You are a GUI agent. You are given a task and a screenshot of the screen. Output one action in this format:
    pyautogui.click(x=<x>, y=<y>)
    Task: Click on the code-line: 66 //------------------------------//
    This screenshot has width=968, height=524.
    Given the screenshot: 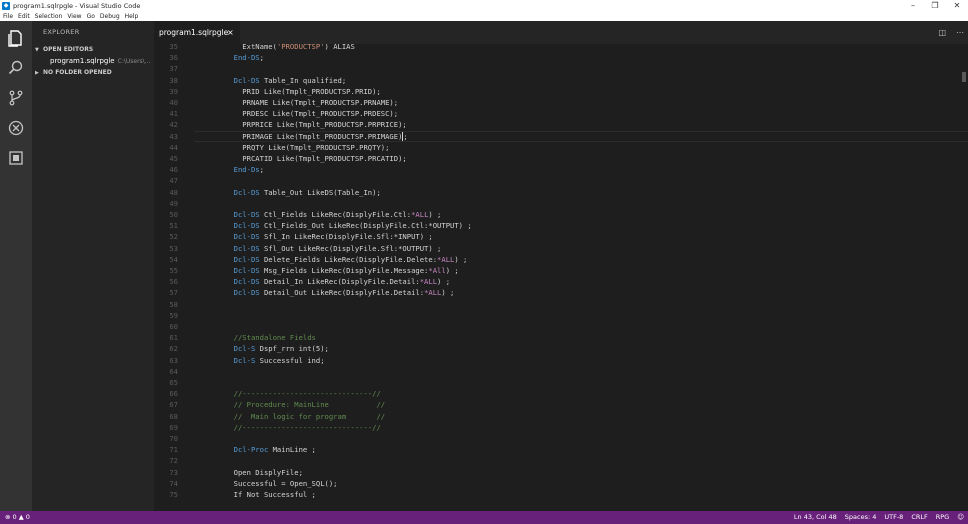 What is the action you would take?
    pyautogui.click(x=561, y=393)
    